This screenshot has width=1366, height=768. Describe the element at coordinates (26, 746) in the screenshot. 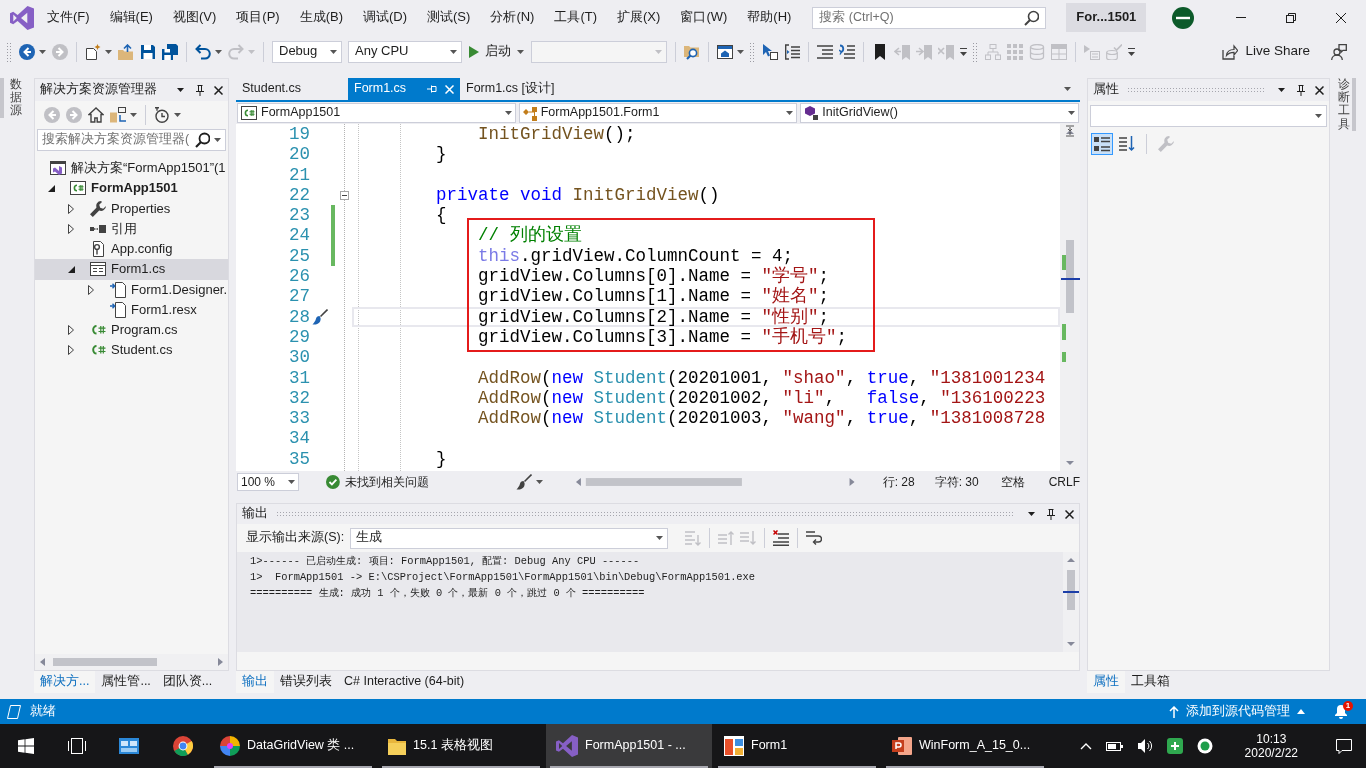

I see `windows-logo-icon` at that location.